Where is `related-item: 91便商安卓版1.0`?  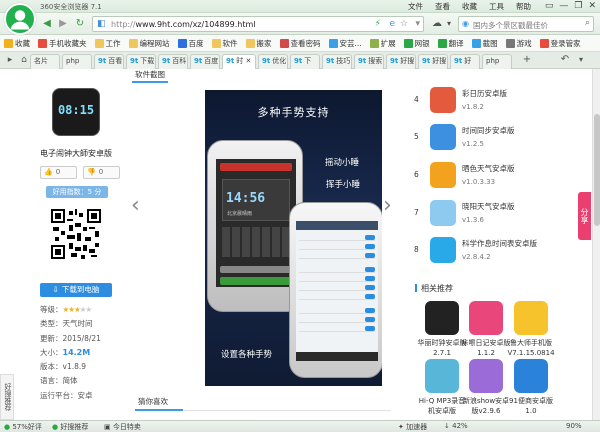
related-item: 91便商安卓版1.0 is located at coordinates (531, 387).